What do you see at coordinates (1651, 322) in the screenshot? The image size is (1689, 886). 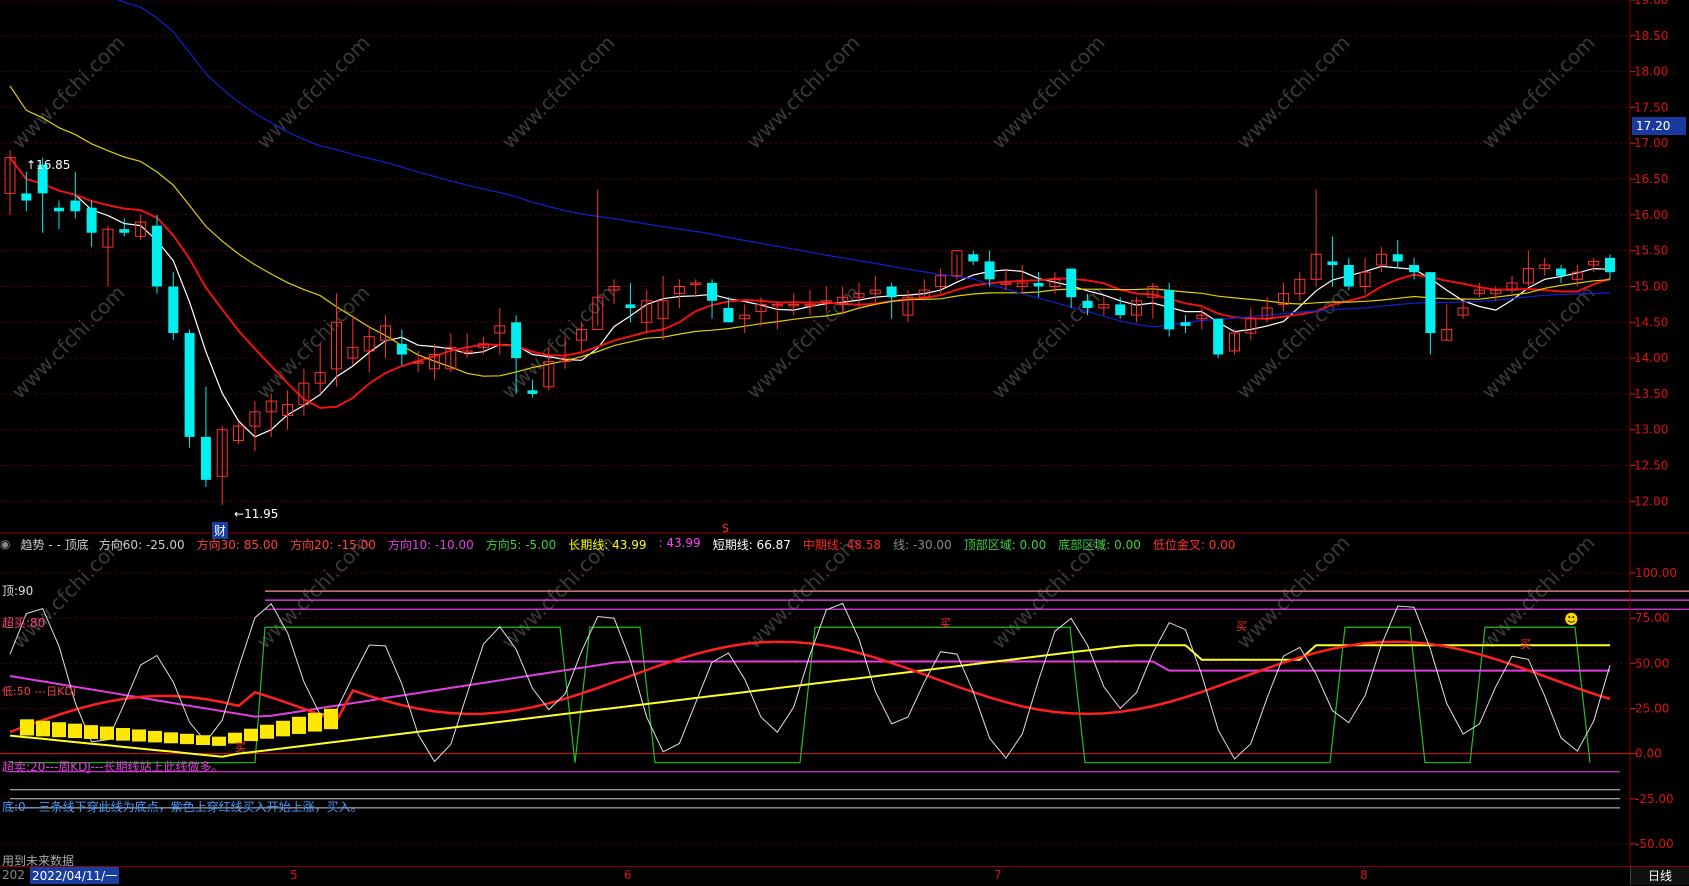 I see `price-tick-label: 14.50` at bounding box center [1651, 322].